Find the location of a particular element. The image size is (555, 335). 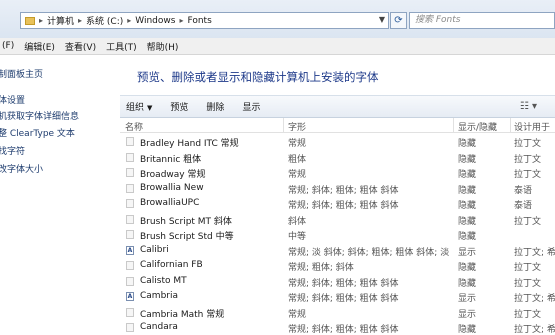

delete-button: 删除 is located at coordinates (215, 106).